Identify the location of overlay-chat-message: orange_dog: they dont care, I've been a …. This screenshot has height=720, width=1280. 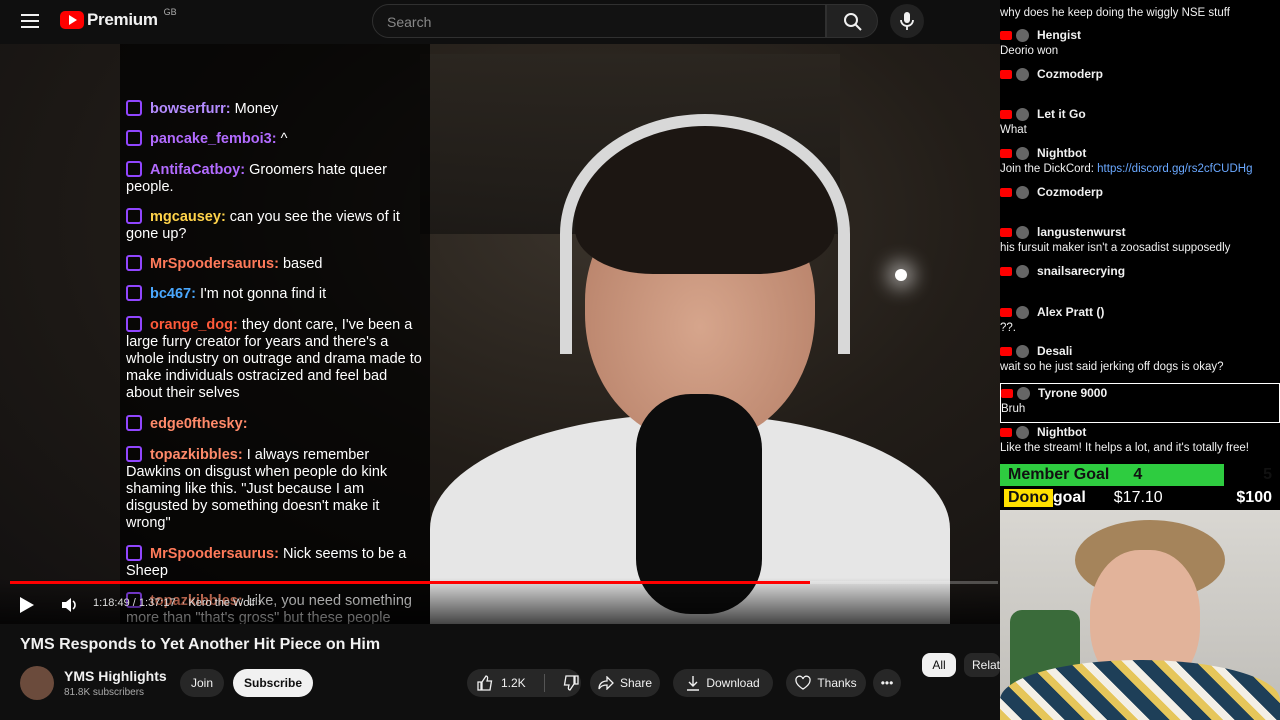
(276, 359).